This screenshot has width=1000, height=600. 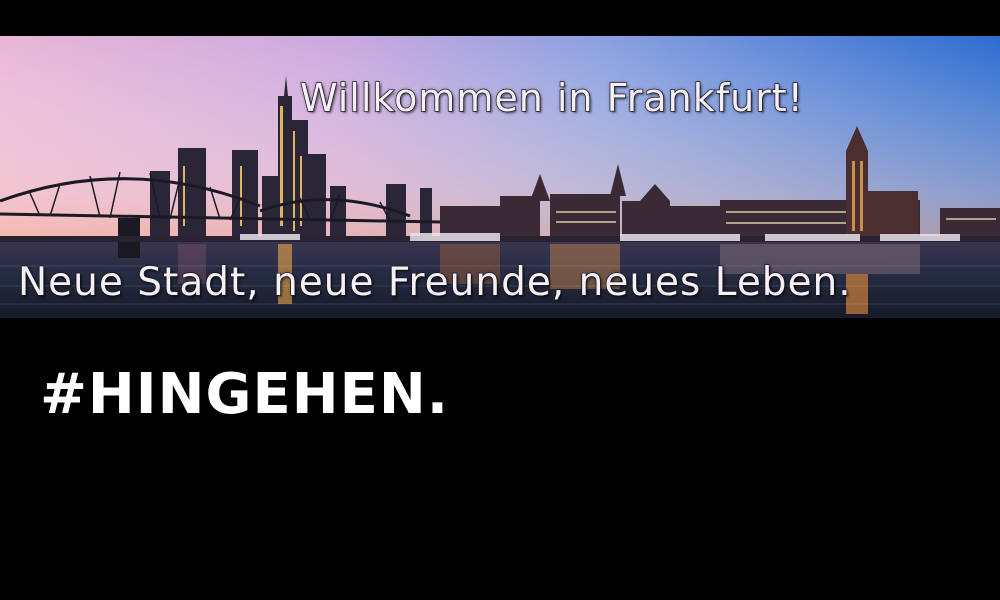 I want to click on tagline-text: Neue Stadt, neue Freunde, neues Leben., so click(x=434, y=282).